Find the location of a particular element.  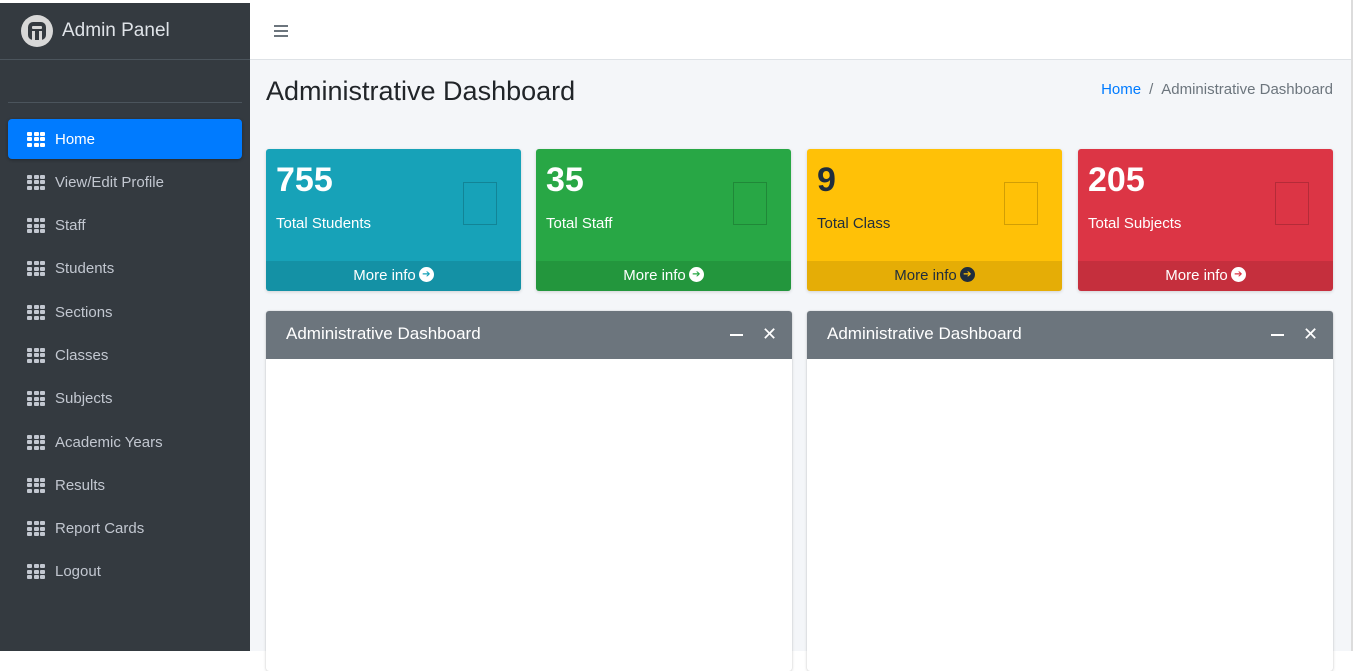

breadcrumb-current: Administrative Dashboard is located at coordinates (1247, 89).